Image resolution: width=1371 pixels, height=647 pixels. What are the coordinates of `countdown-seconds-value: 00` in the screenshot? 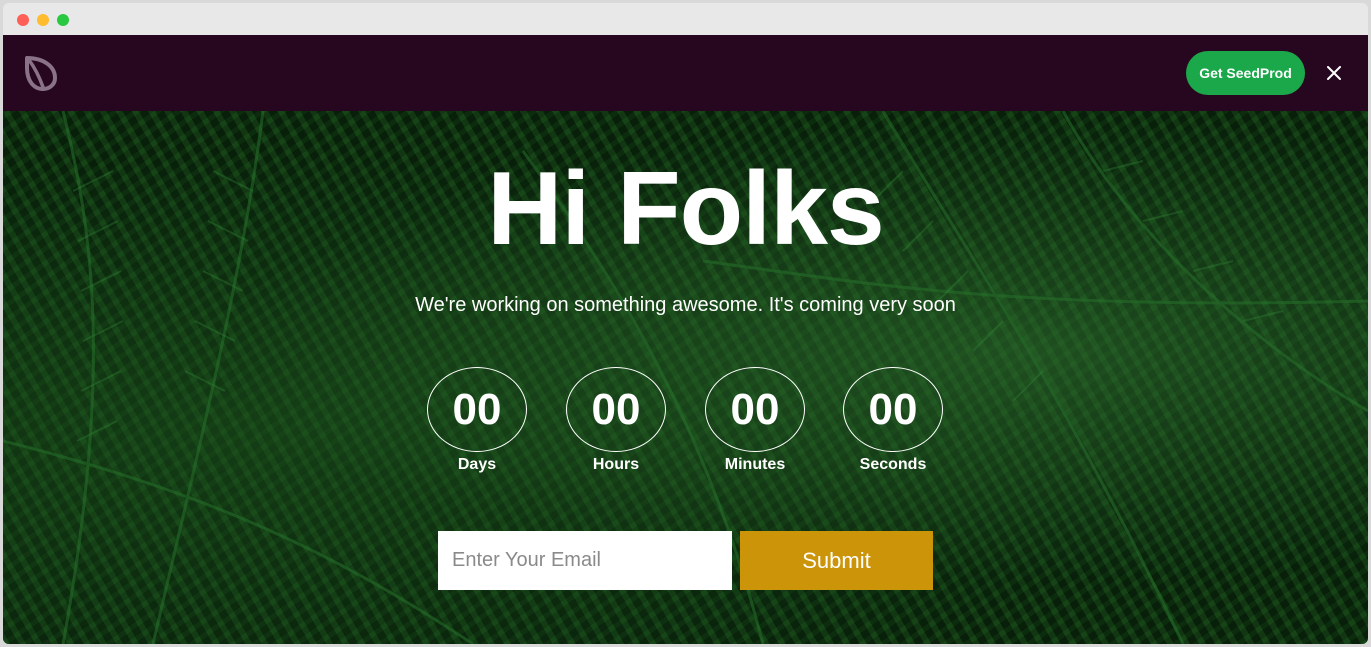 It's located at (893, 409).